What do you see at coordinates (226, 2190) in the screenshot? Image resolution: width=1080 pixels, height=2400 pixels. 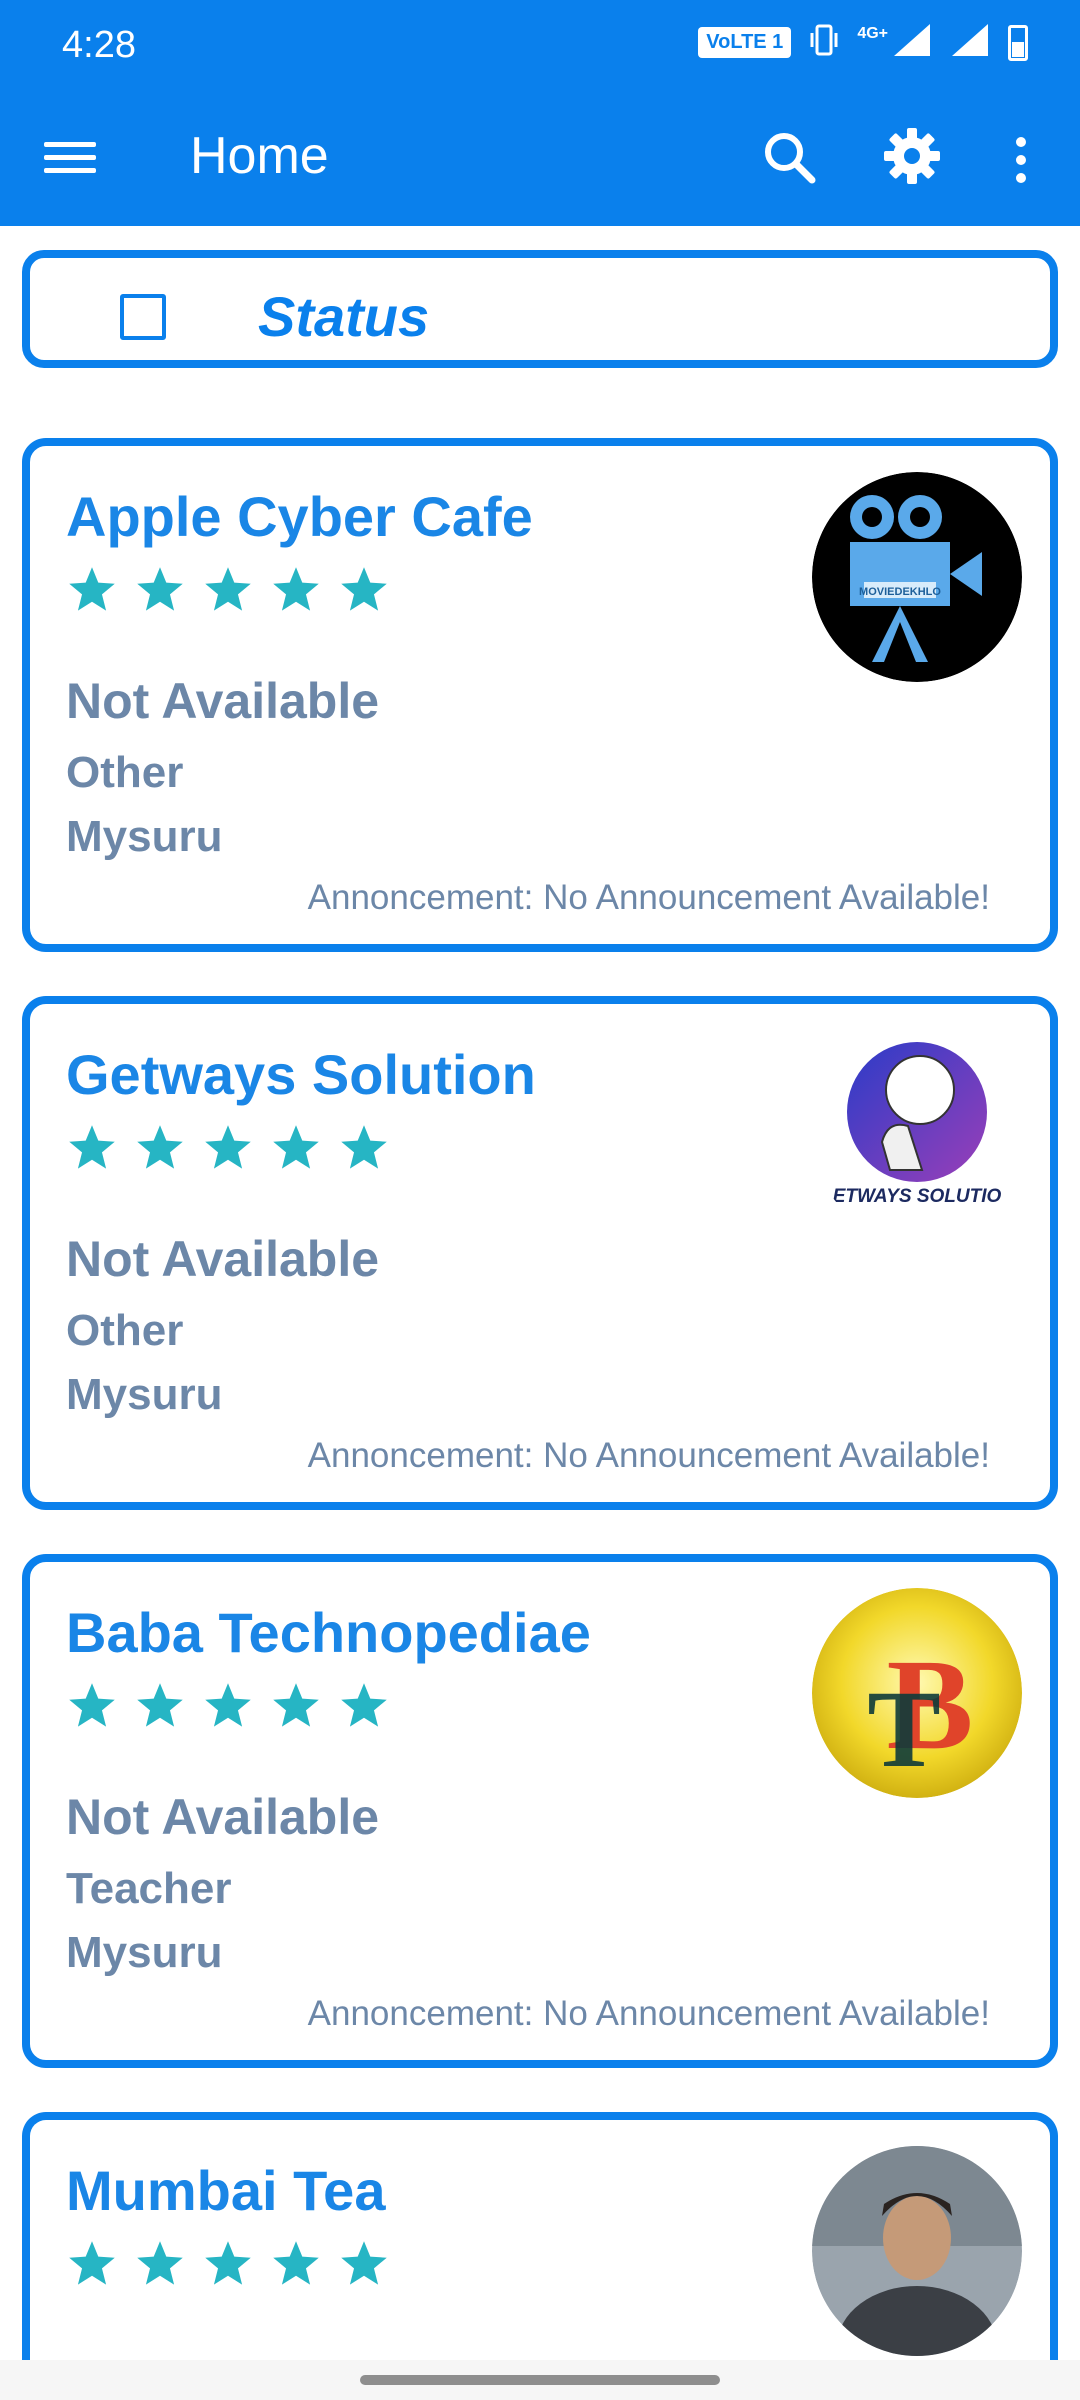 I see `listing-name: Mumbai Tea` at bounding box center [226, 2190].